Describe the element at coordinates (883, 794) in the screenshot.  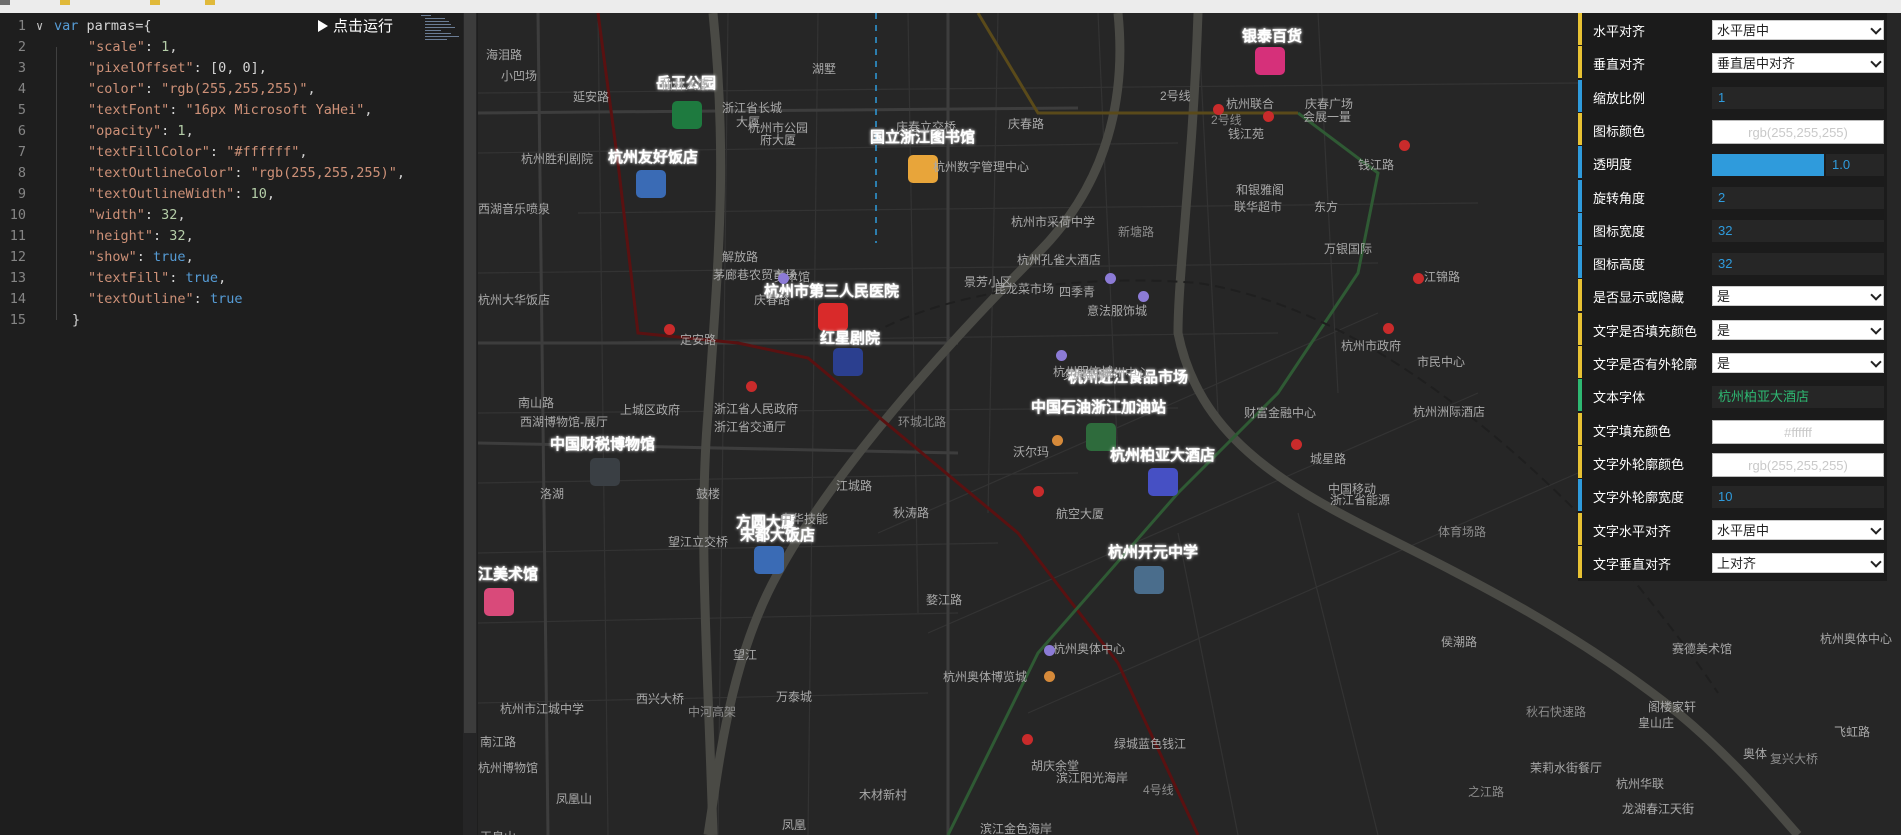
I see `poi-label: 木材新村` at that location.